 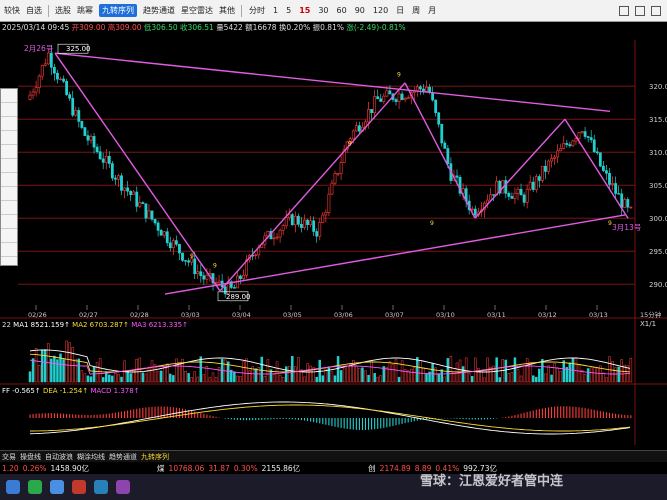 I want to click on diff-label: FF -0.565↑, so click(x=21, y=391).